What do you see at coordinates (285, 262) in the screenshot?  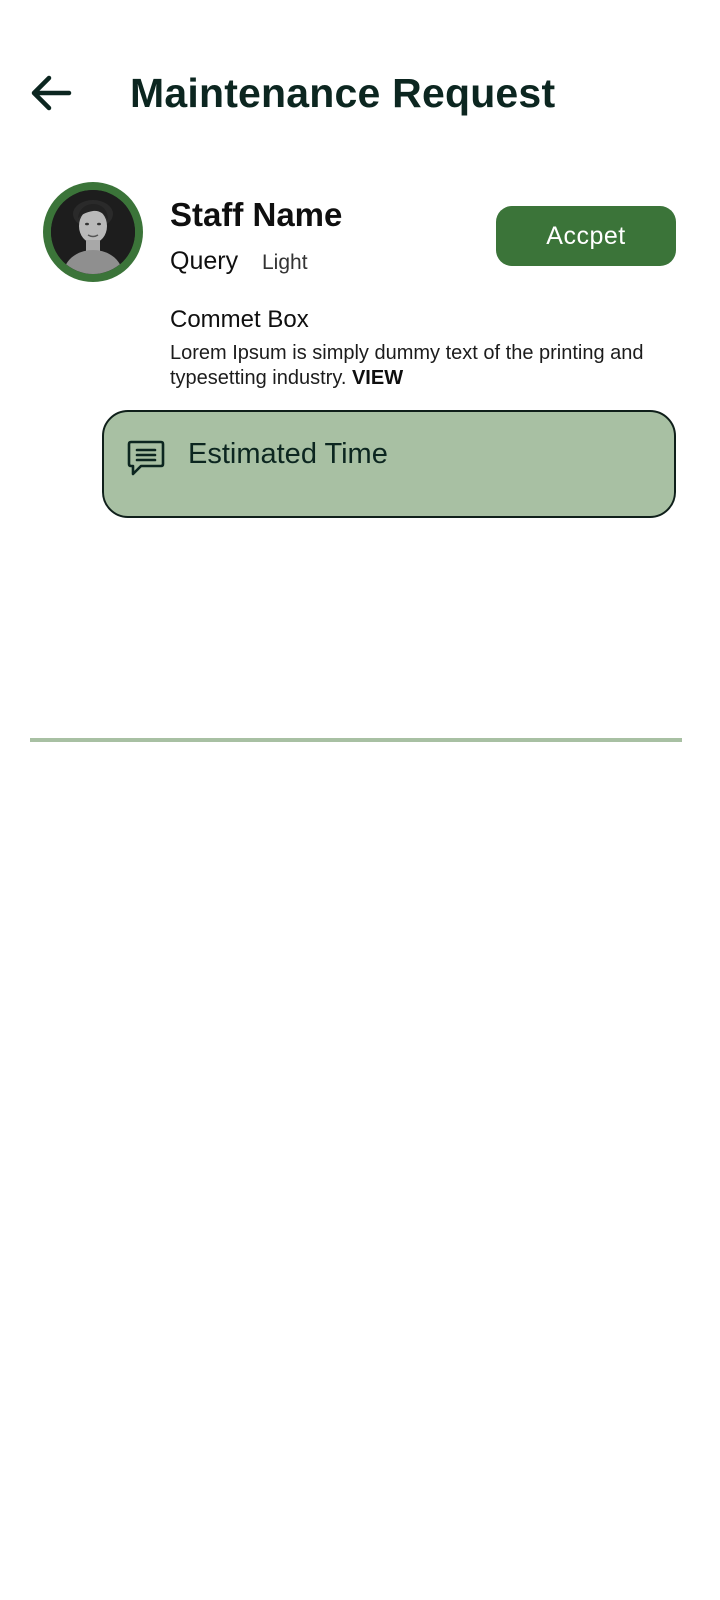 I see `query-value: Light` at bounding box center [285, 262].